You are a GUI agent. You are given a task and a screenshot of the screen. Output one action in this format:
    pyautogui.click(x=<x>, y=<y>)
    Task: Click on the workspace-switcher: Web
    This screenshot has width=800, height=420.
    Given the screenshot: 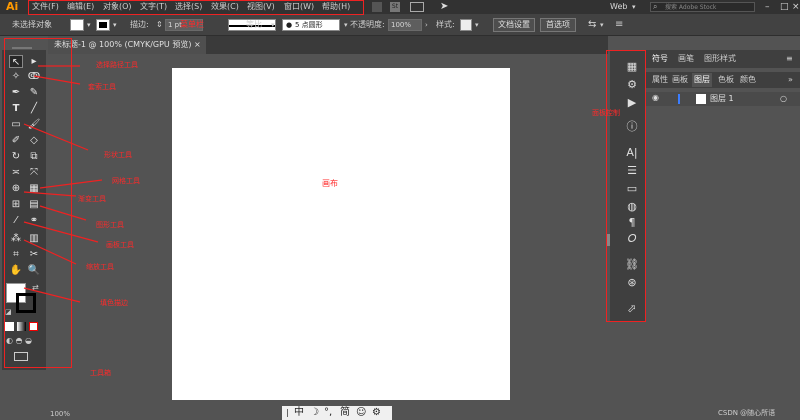 What is the action you would take?
    pyautogui.click(x=618, y=7)
    